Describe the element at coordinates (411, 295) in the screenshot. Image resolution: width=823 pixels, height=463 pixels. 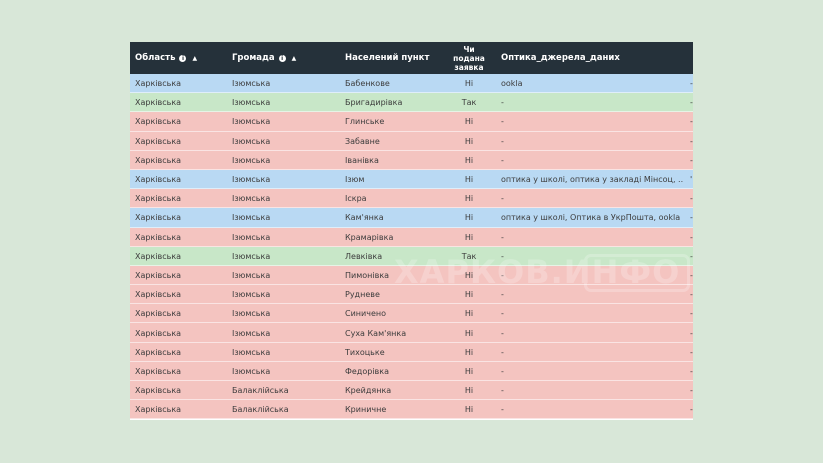
I see `table-row: Харківська Ізюмська Рудневе Ні - -` at that location.